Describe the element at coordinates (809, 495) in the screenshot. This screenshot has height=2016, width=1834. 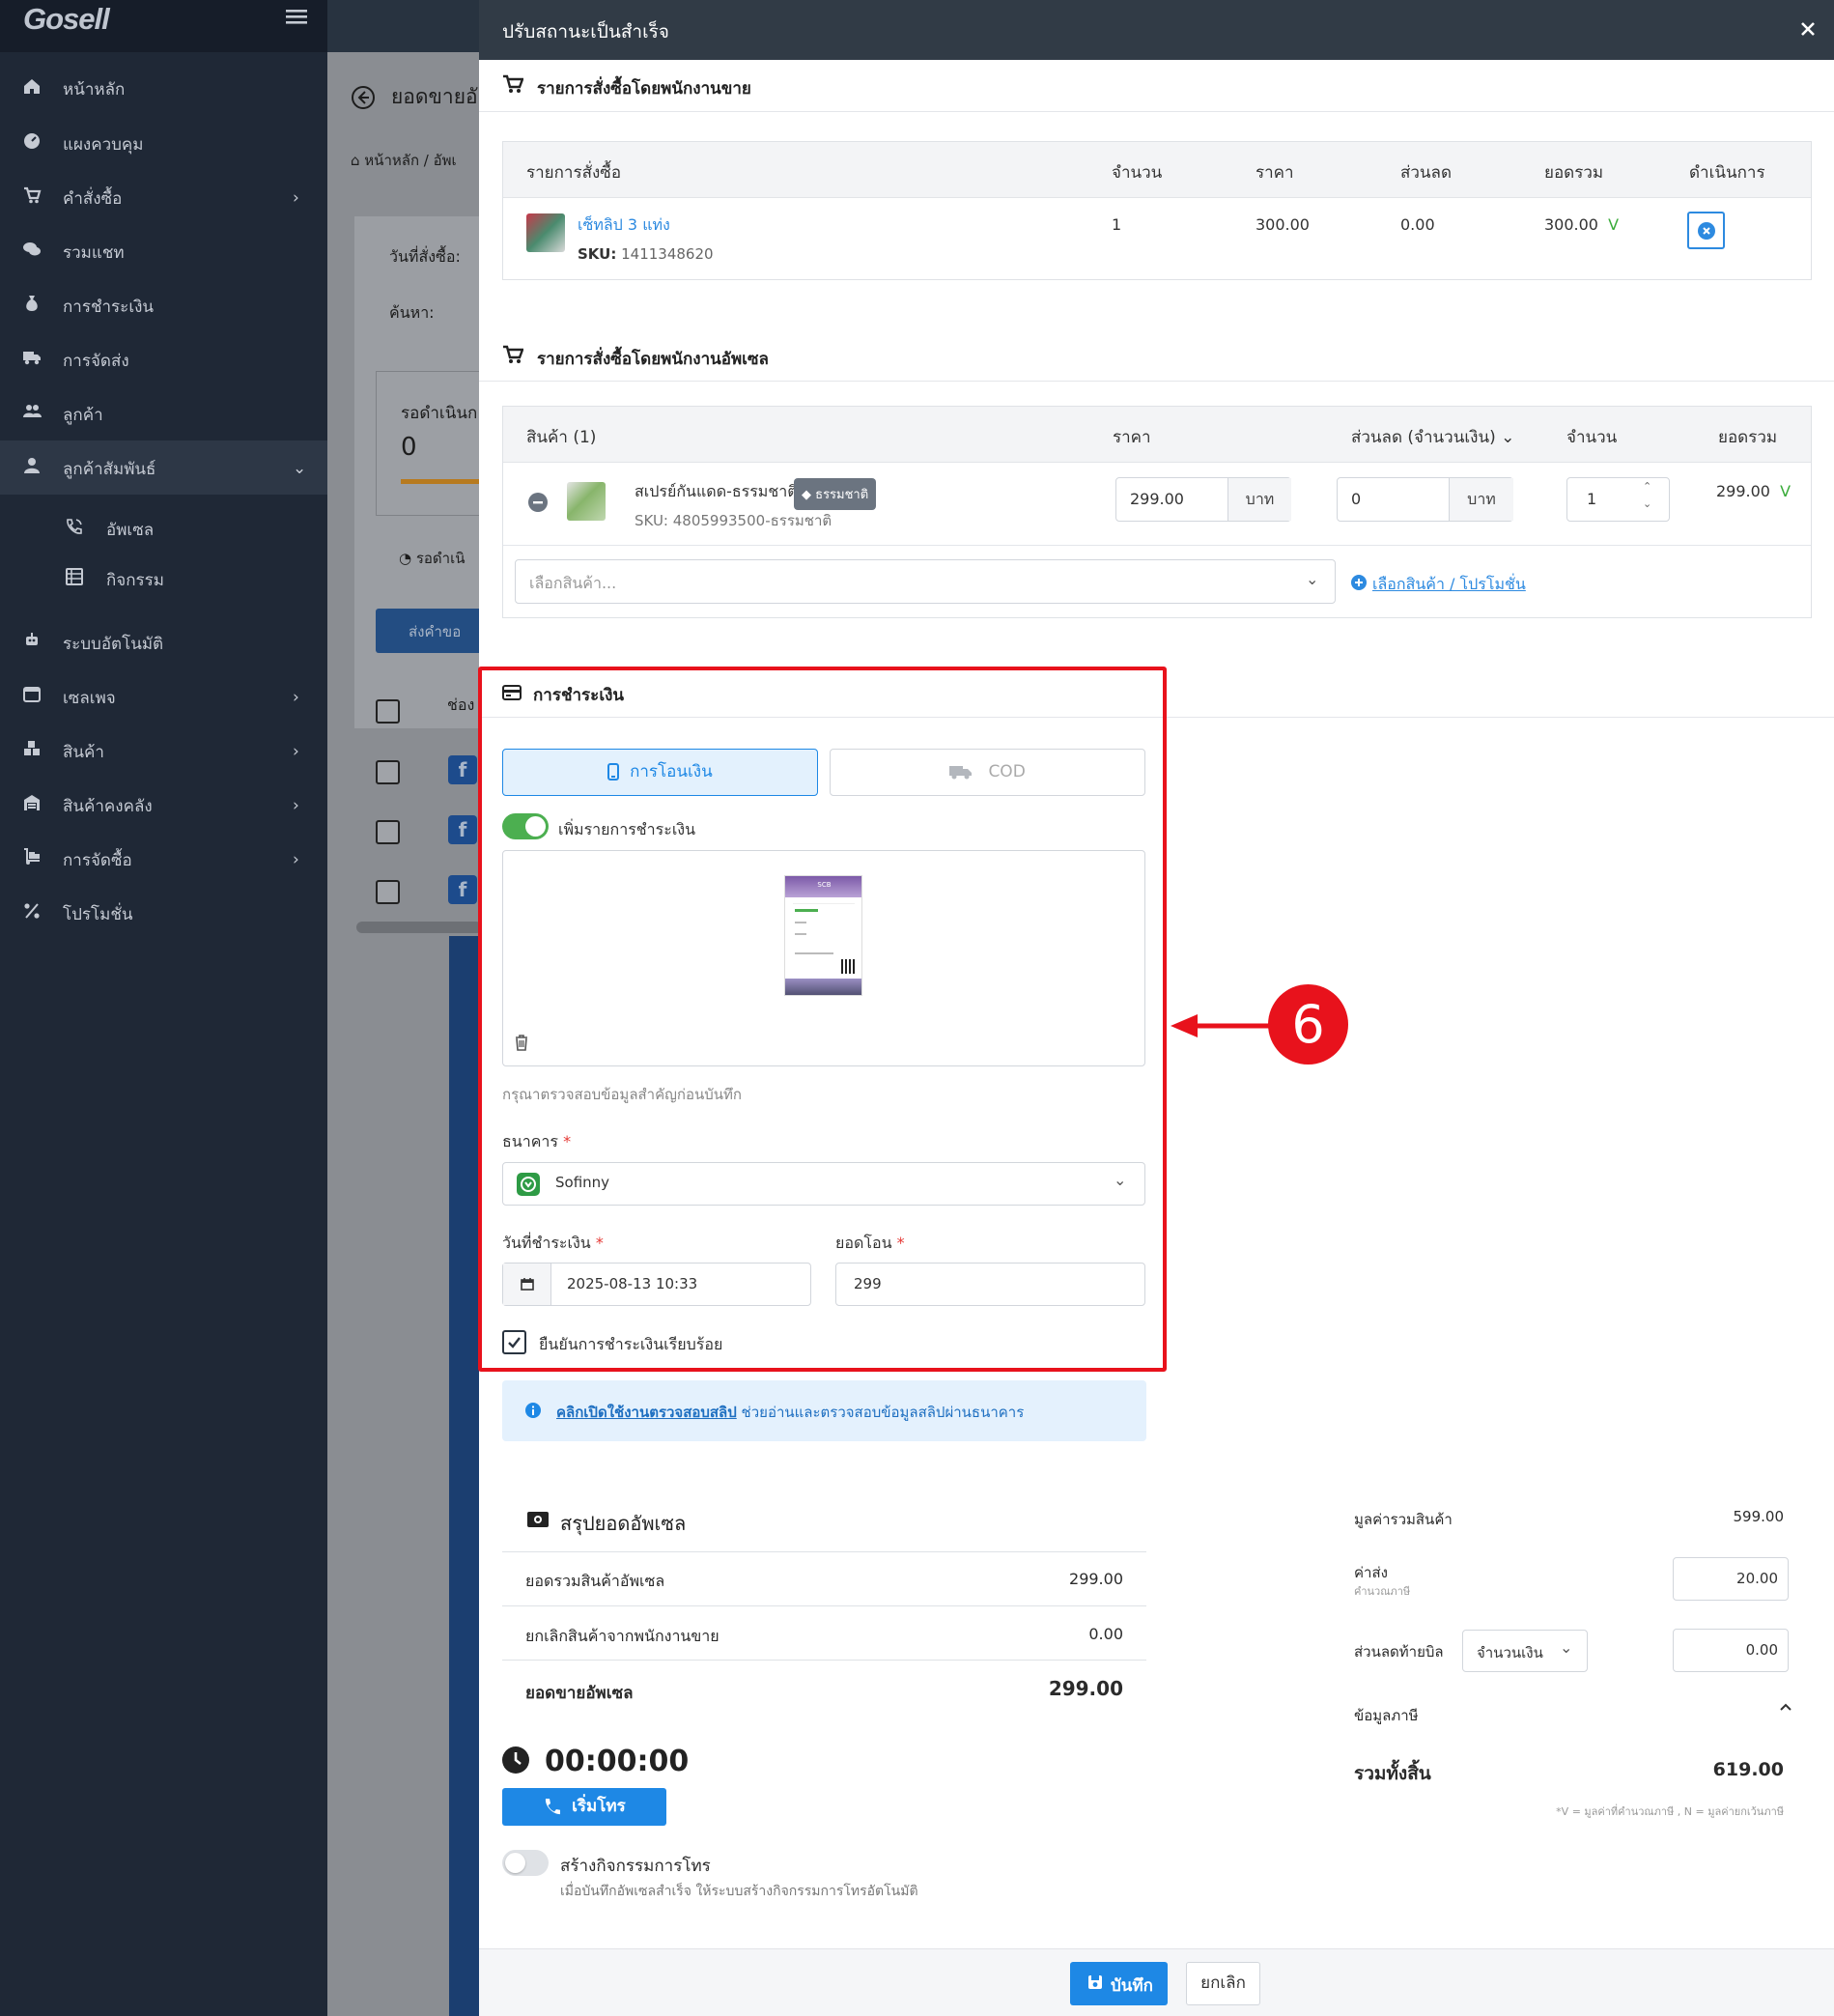
I see `tag-icon: ◆` at that location.